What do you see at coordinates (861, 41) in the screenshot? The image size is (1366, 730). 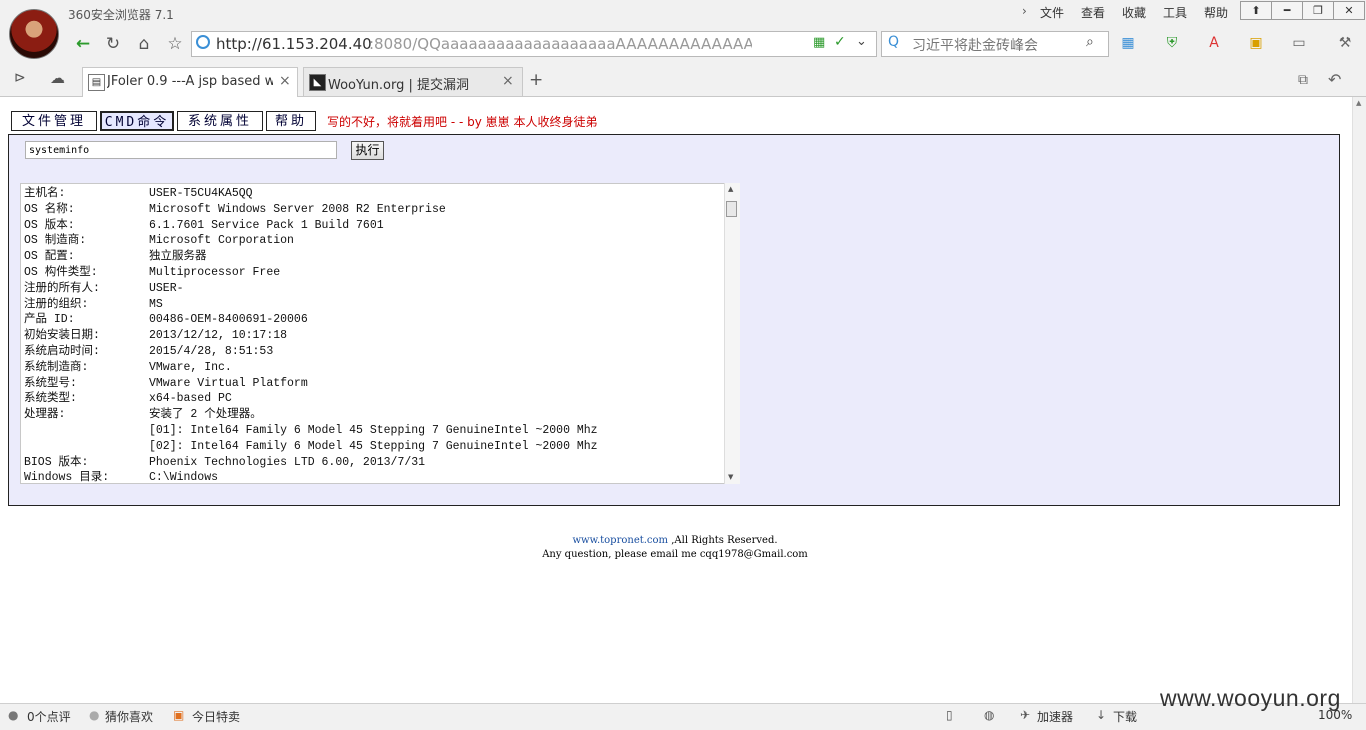 I see `chevron-down-icon: ⌄` at bounding box center [861, 41].